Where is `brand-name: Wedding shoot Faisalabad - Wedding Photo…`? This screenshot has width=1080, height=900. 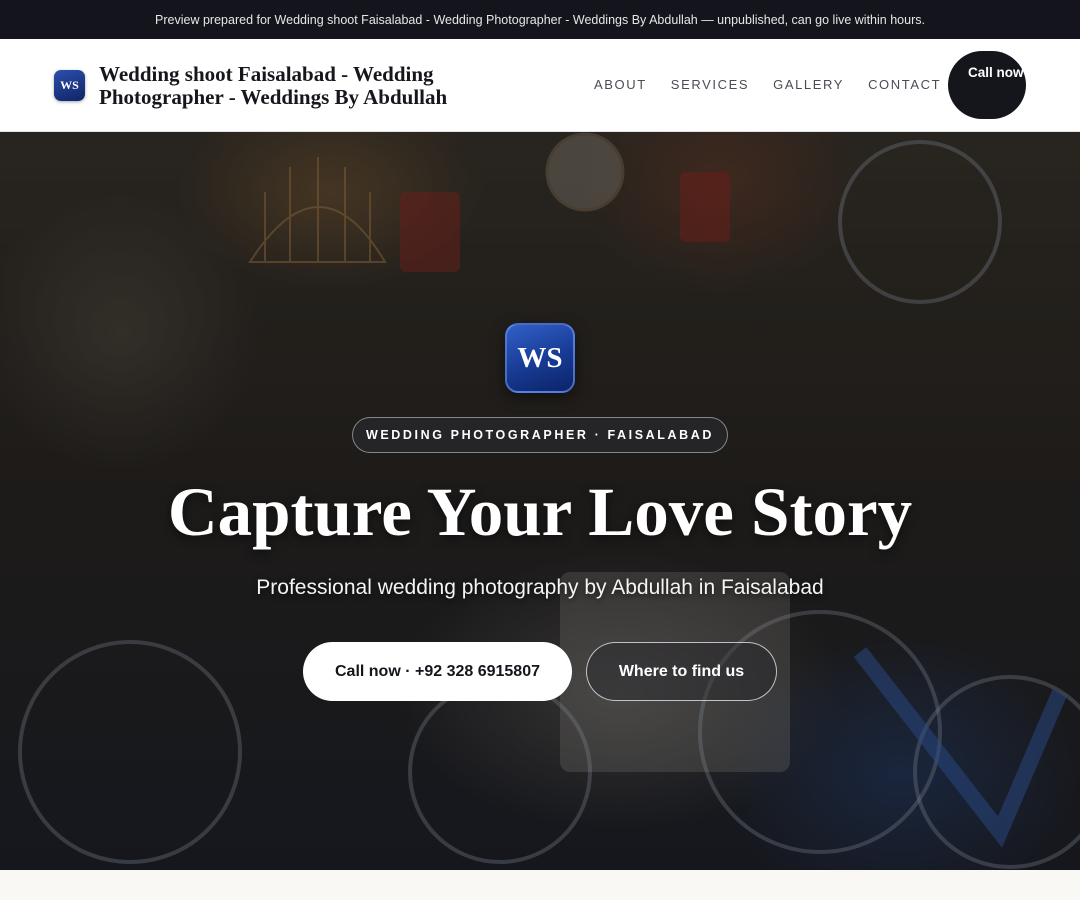 brand-name: Wedding shoot Faisalabad - Wedding Photo… is located at coordinates (309, 86).